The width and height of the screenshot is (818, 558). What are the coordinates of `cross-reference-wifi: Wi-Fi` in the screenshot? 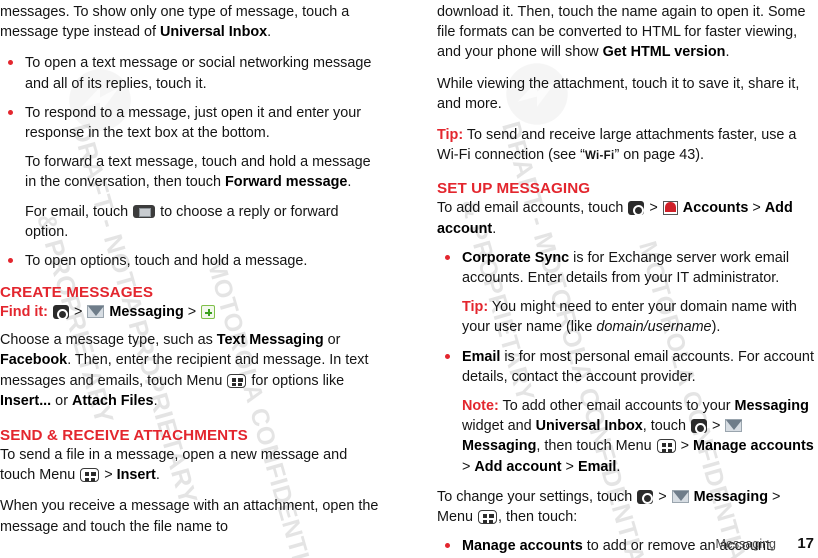 It's located at (600, 156).